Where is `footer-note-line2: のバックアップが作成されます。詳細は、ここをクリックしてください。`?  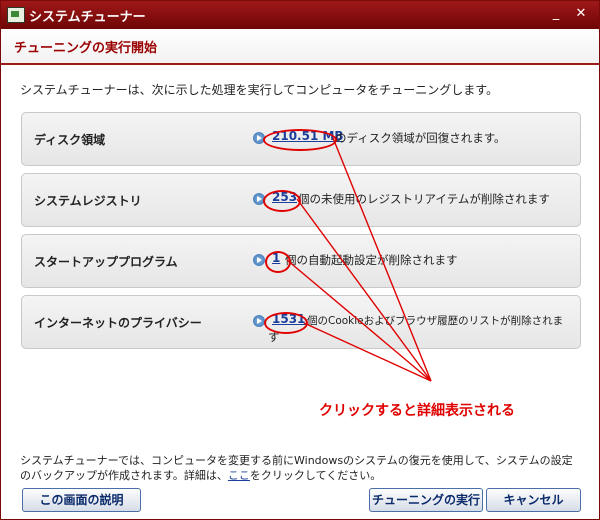 footer-note-line2: のバックアップが作成されます。詳細は、ここをクリックしてください。 is located at coordinates (302, 475).